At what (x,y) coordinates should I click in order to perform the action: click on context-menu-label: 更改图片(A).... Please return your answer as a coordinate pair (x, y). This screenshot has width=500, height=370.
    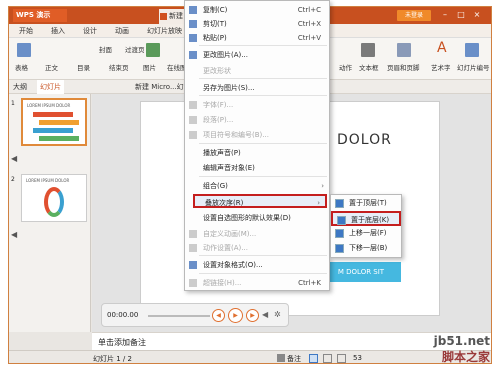
    Looking at the image, I should click on (225, 55).